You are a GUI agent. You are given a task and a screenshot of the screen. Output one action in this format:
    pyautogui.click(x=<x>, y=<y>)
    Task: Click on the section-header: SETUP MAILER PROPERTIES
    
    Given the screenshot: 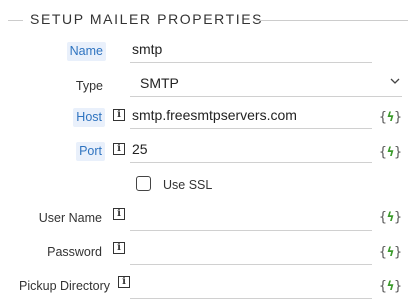 What is the action you would take?
    pyautogui.click(x=208, y=20)
    